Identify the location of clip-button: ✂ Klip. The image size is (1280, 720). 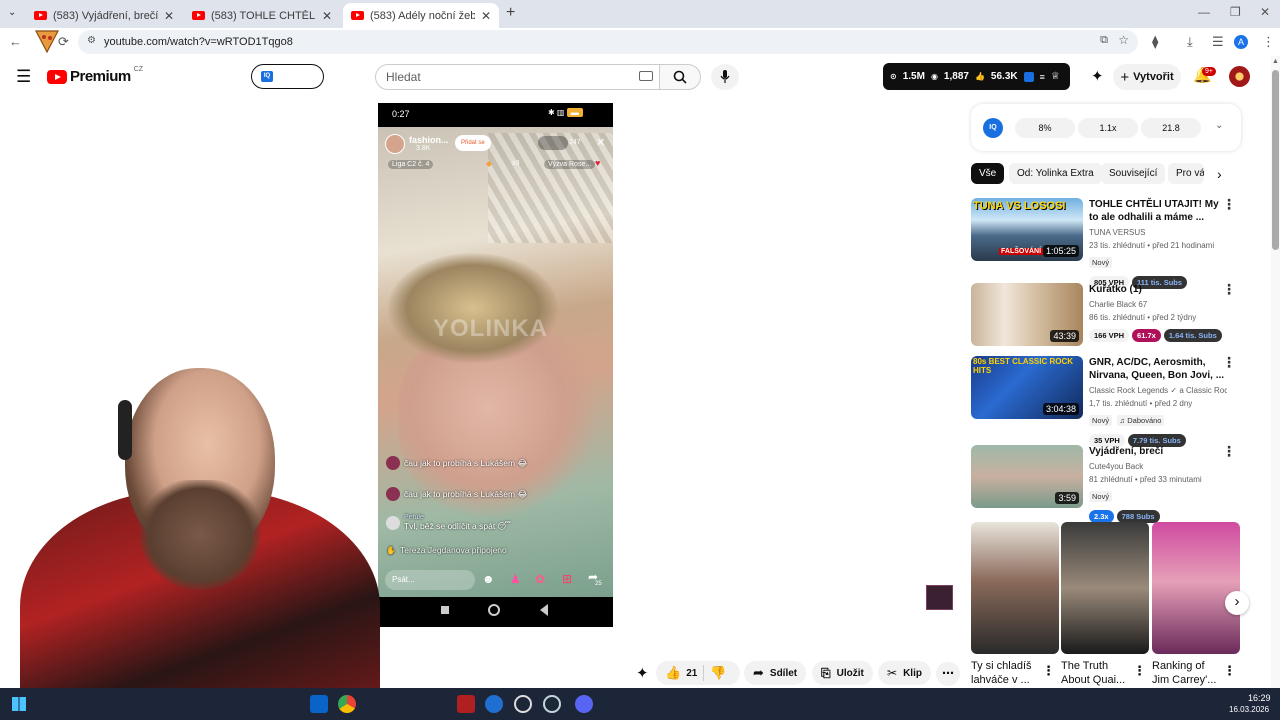
(904, 673).